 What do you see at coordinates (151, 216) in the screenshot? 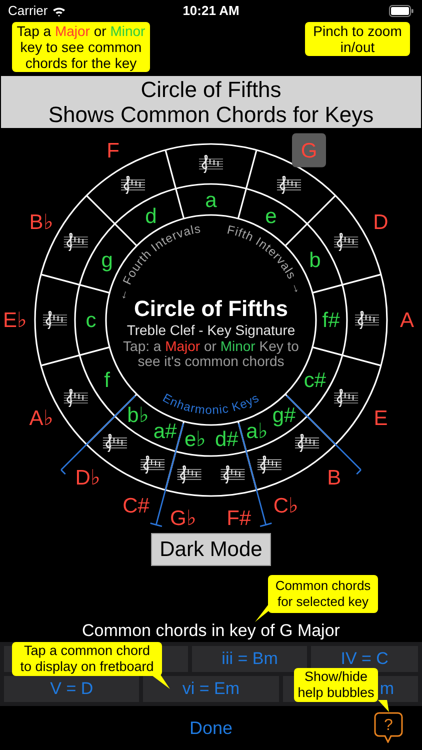
I see `minor-key: d` at bounding box center [151, 216].